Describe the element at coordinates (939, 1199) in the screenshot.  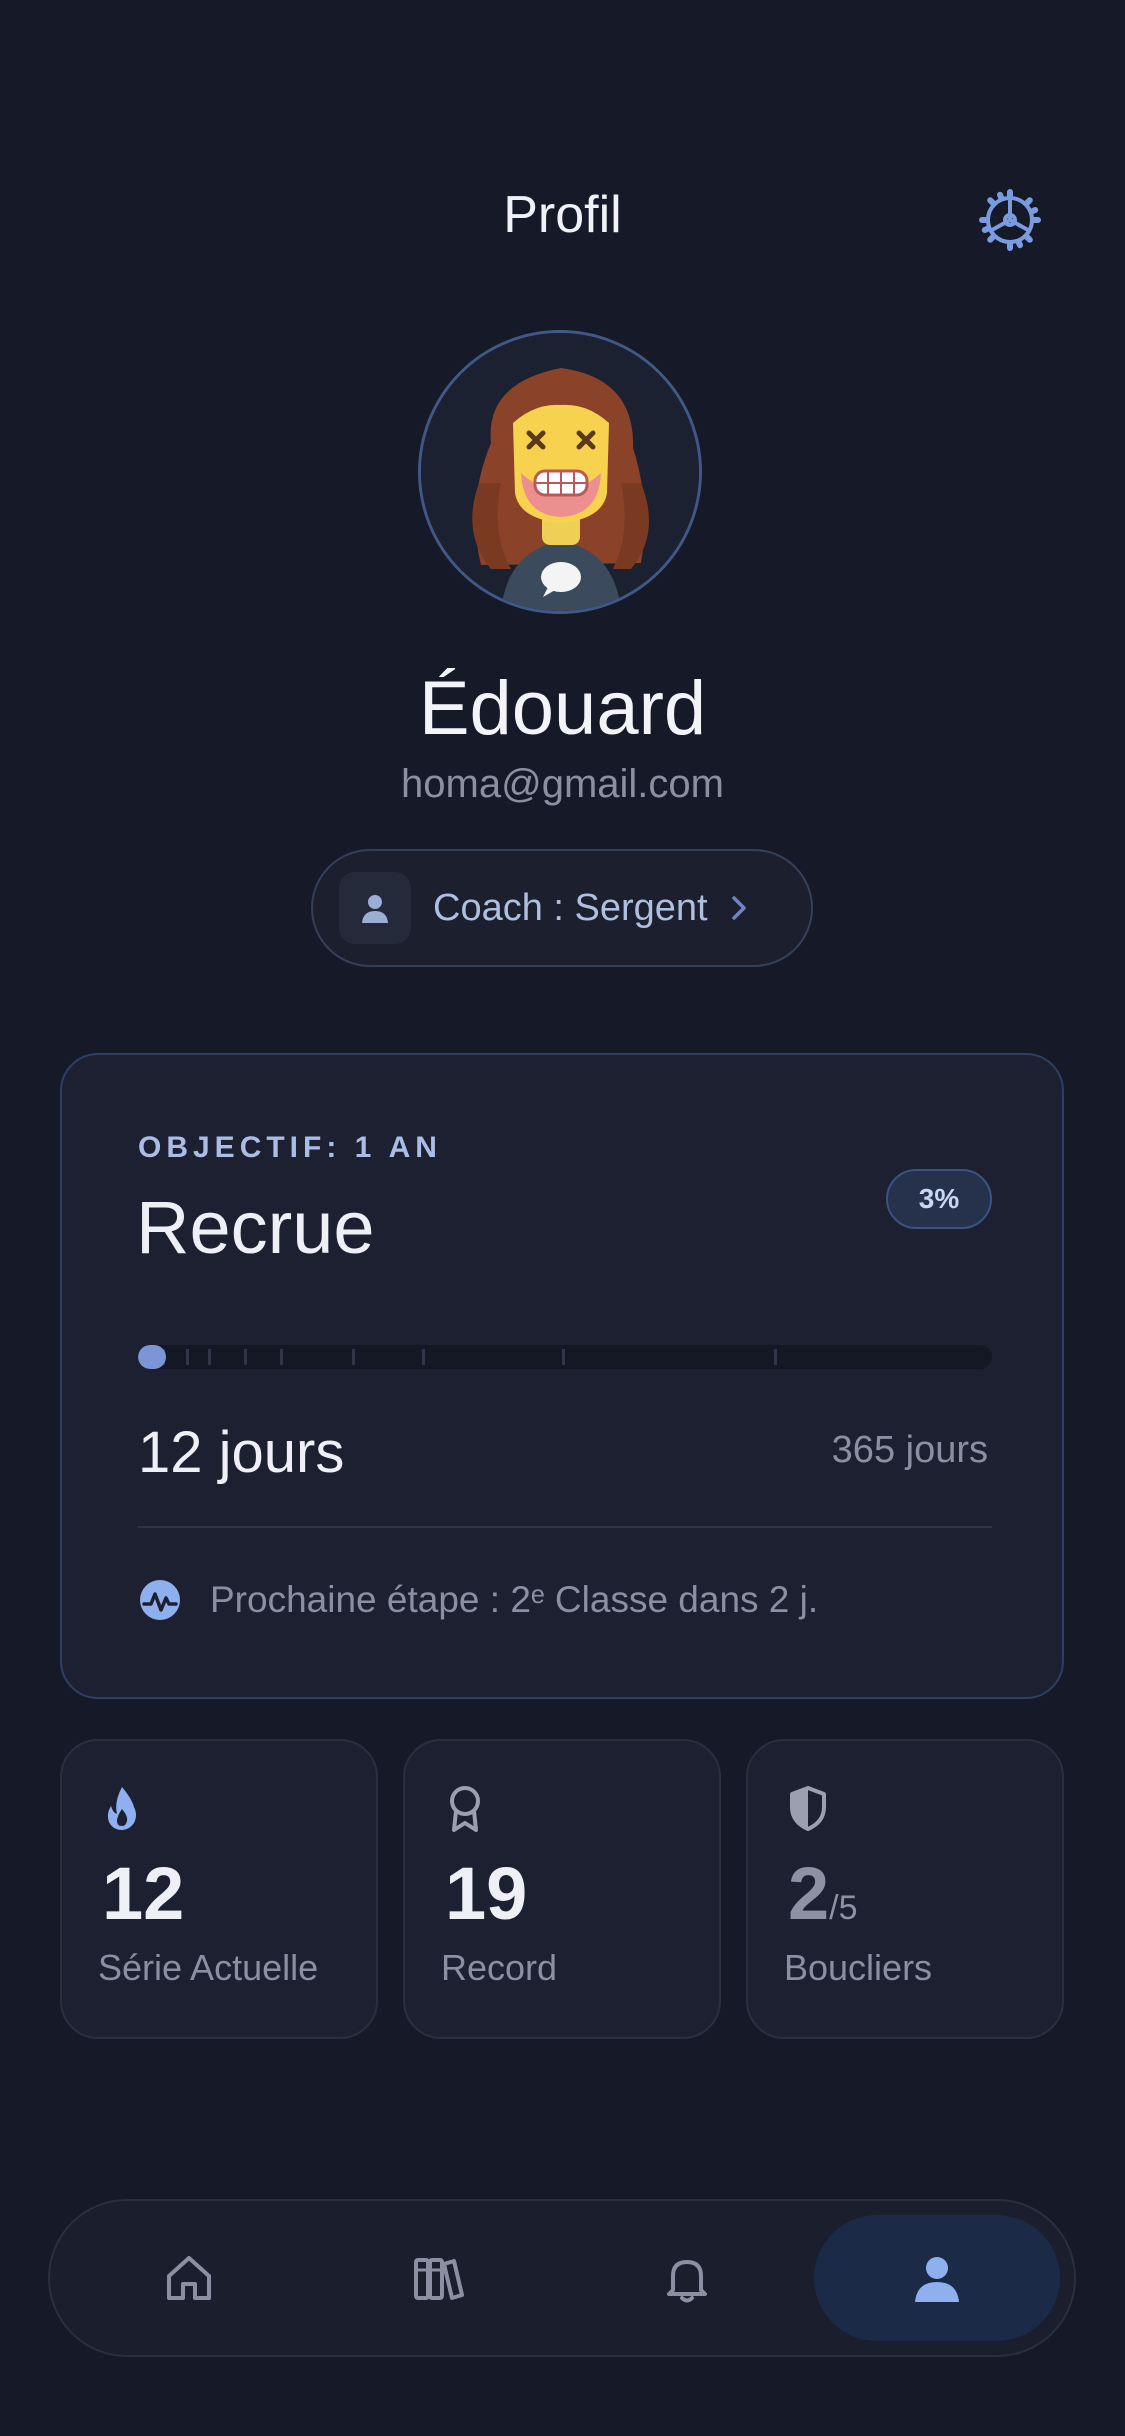
I see `goal-percent-badge: 3%` at that location.